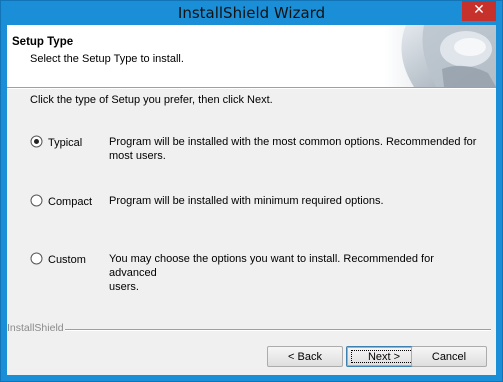 Image resolution: width=503 pixels, height=382 pixels. I want to click on cancel-button: Cancel, so click(449, 356).